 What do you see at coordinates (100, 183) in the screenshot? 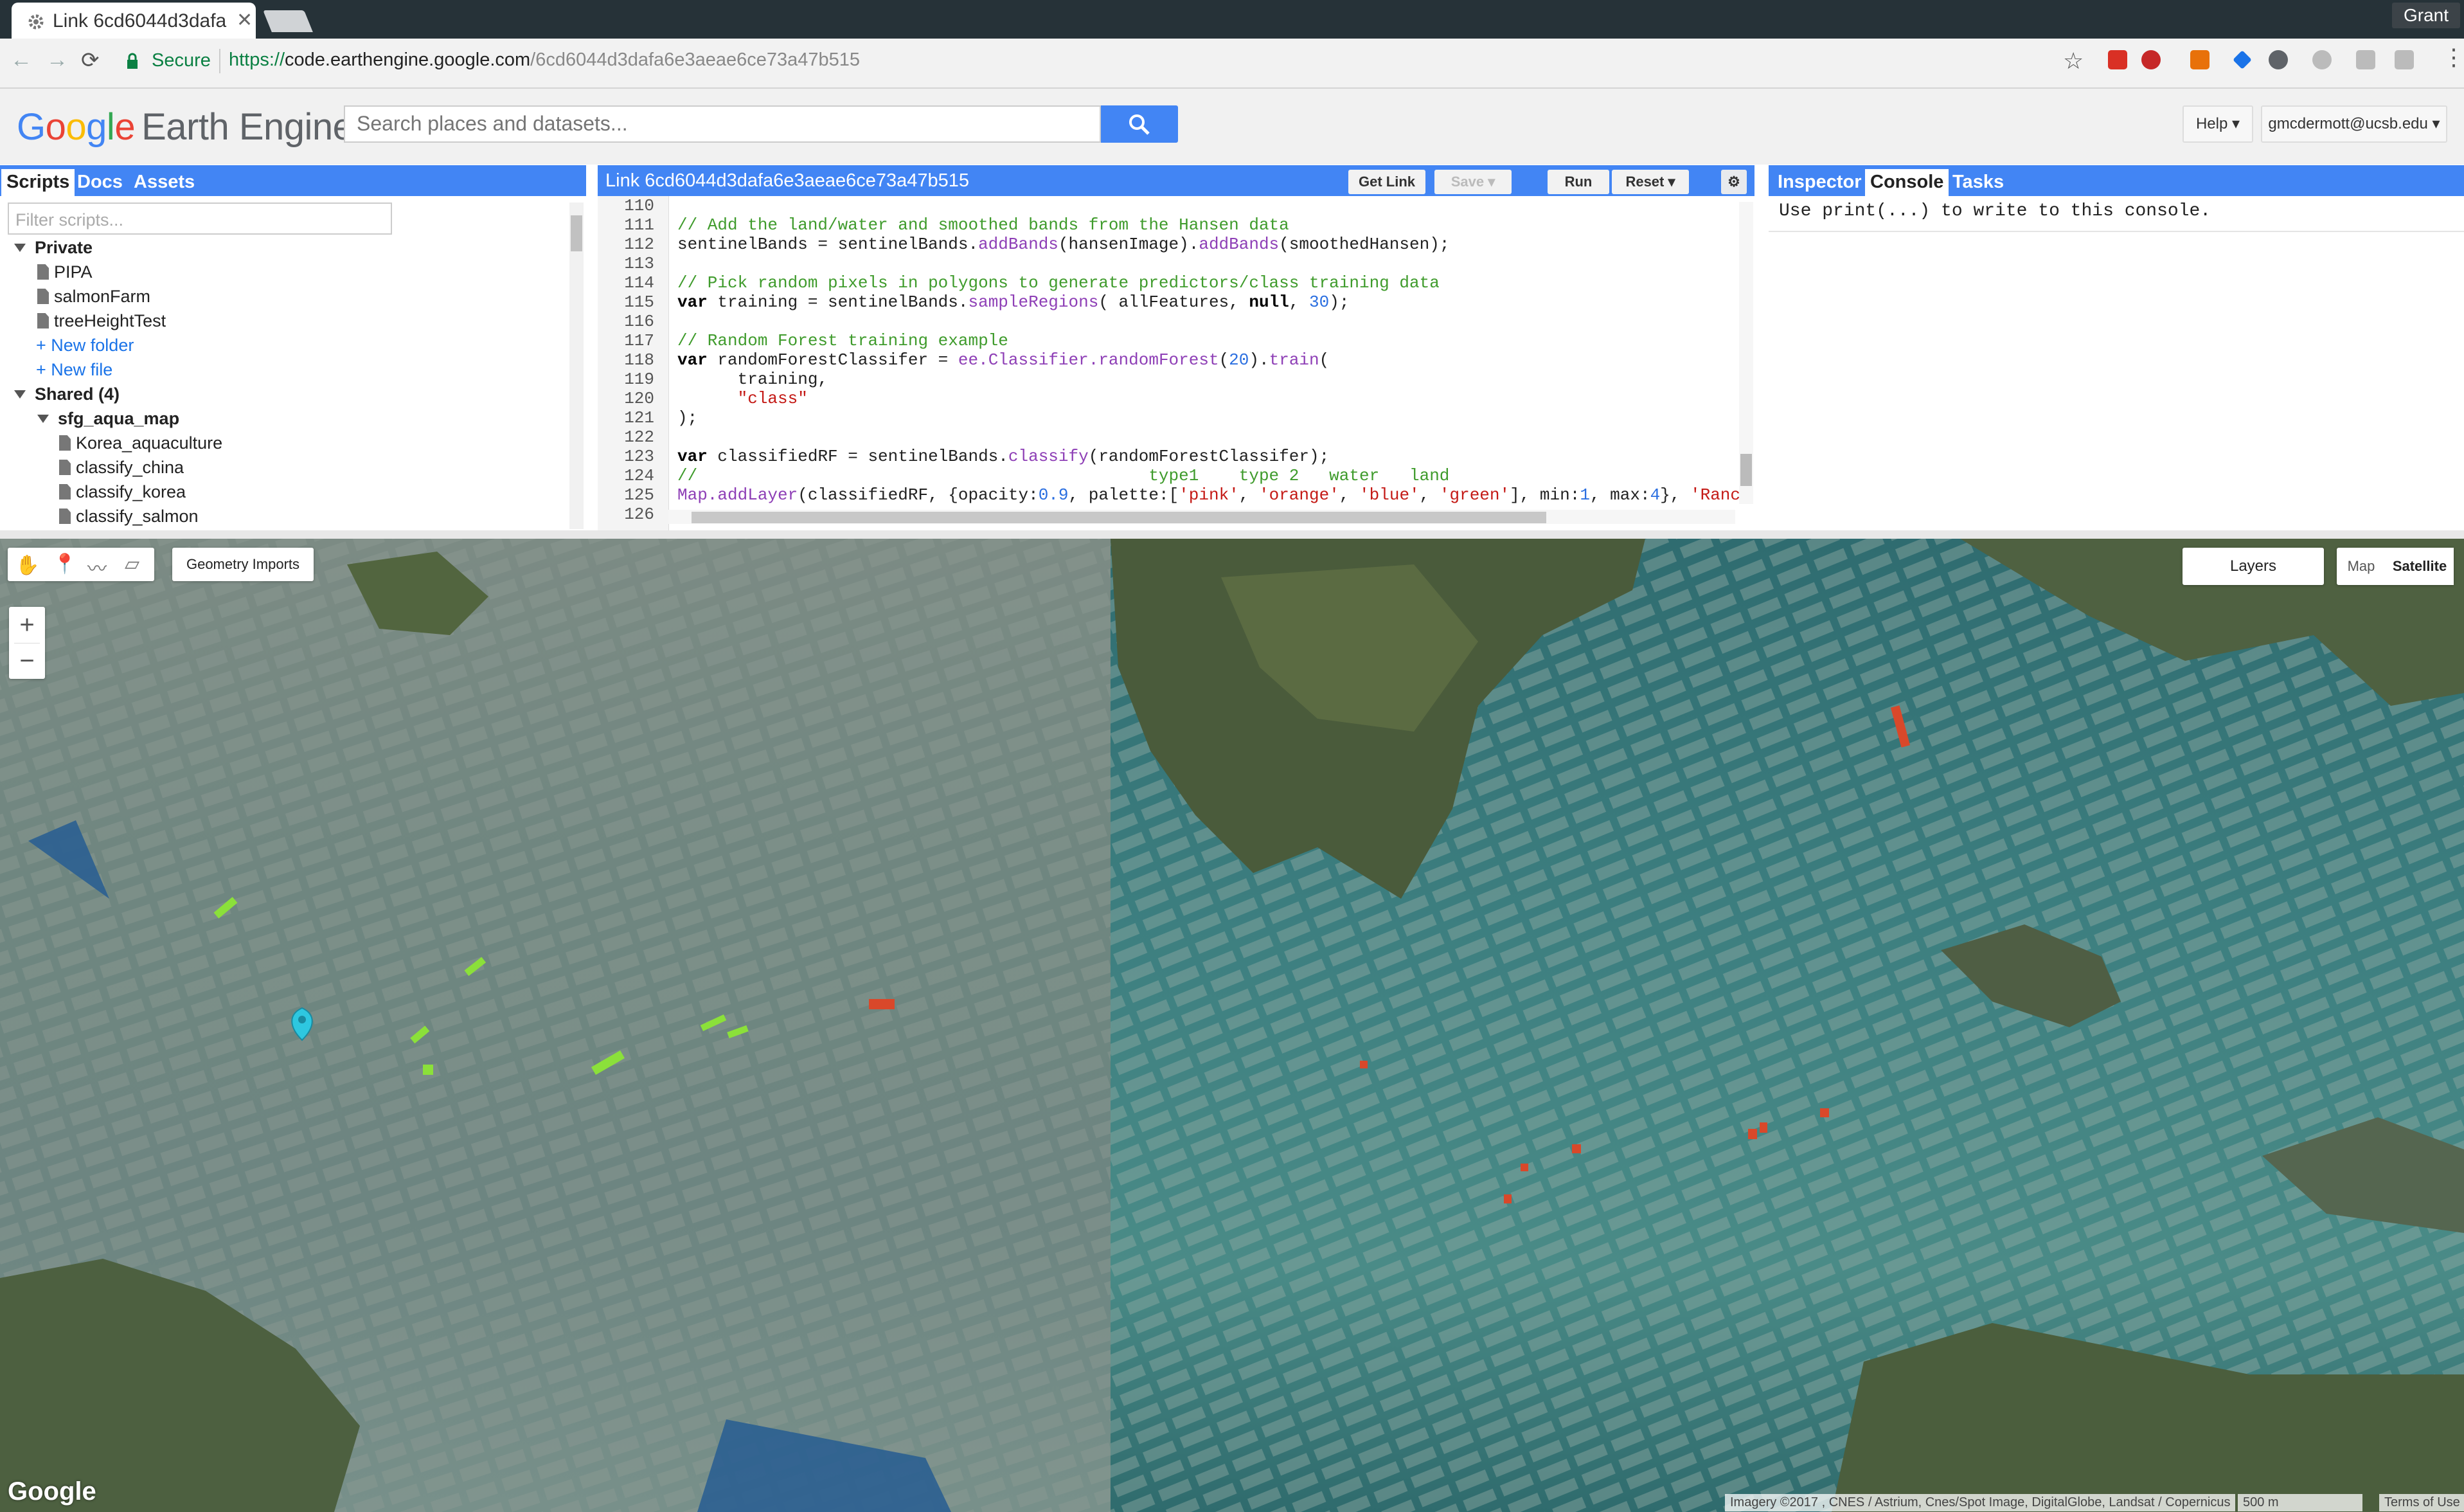
I see `tab-docs: Docs` at bounding box center [100, 183].